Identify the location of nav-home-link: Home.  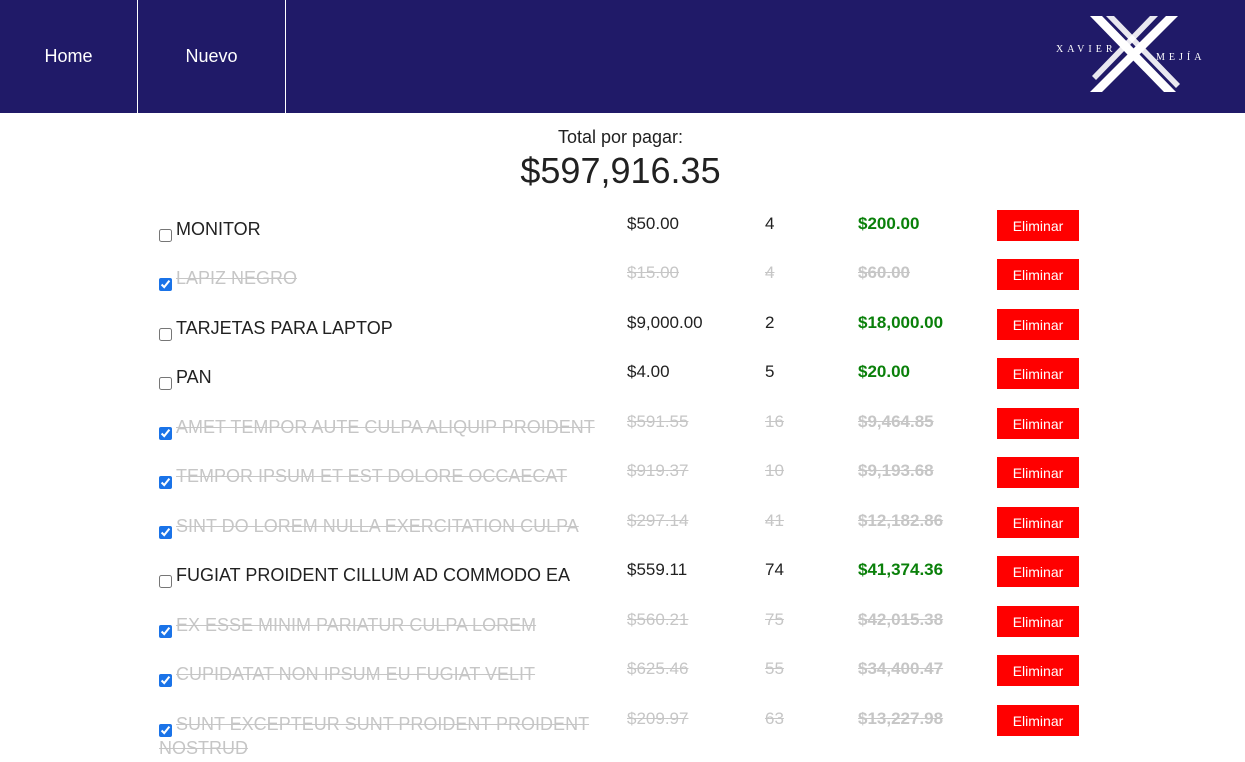
(69, 56).